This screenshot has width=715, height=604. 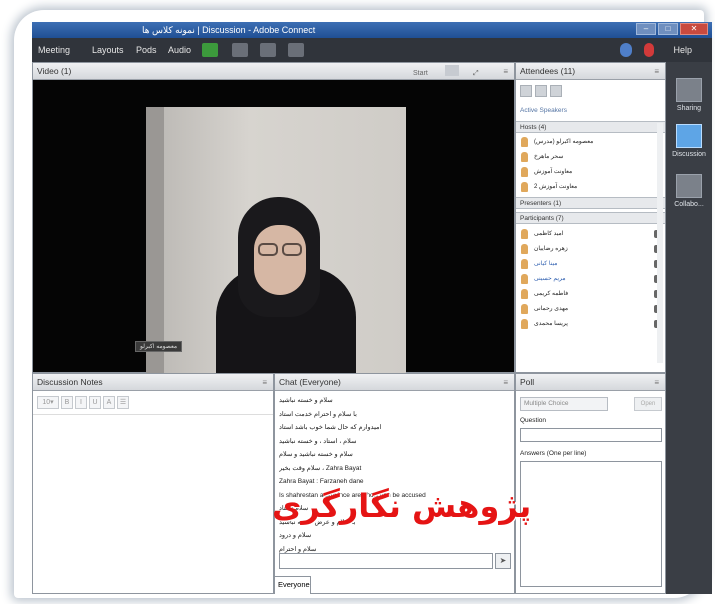 What do you see at coordinates (590, 127) in the screenshot?
I see `hosts-section-header: Hosts (4)` at bounding box center [590, 127].